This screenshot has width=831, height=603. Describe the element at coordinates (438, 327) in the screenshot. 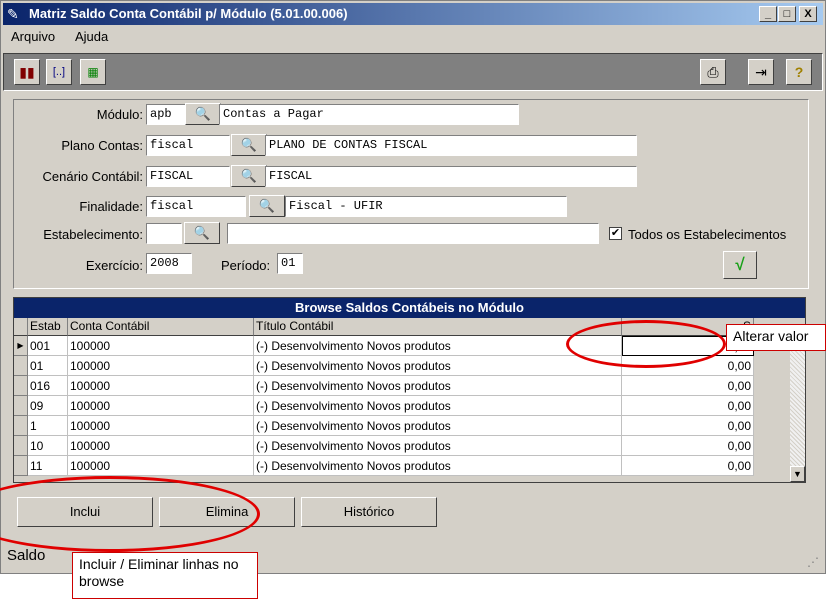

I see `col-titulo: Título Contábil` at that location.